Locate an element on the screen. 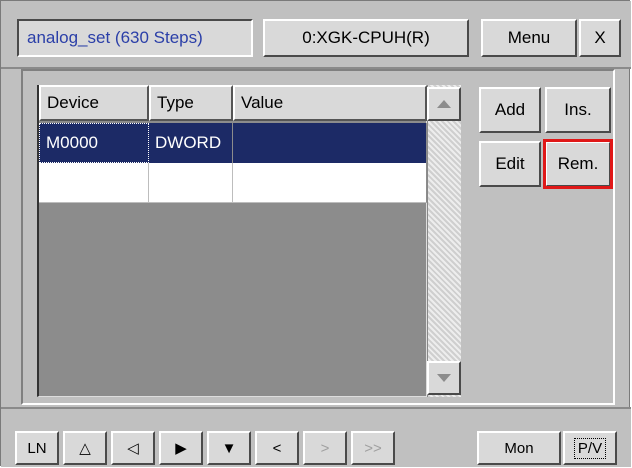 The width and height of the screenshot is (632, 468). triangle-down-button: ▼ is located at coordinates (229, 448).